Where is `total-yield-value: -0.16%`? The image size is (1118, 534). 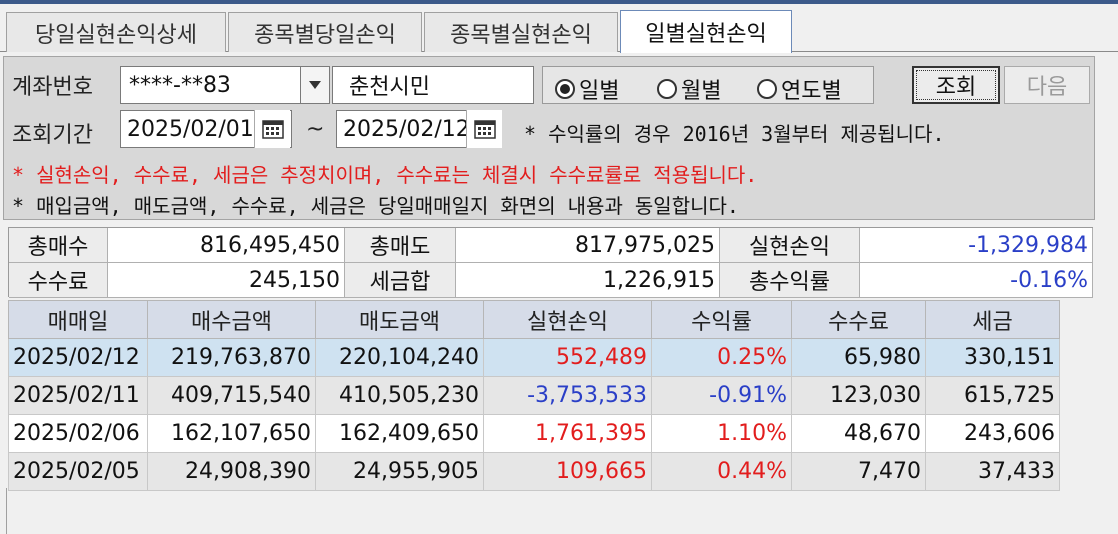 total-yield-value: -0.16% is located at coordinates (976, 280).